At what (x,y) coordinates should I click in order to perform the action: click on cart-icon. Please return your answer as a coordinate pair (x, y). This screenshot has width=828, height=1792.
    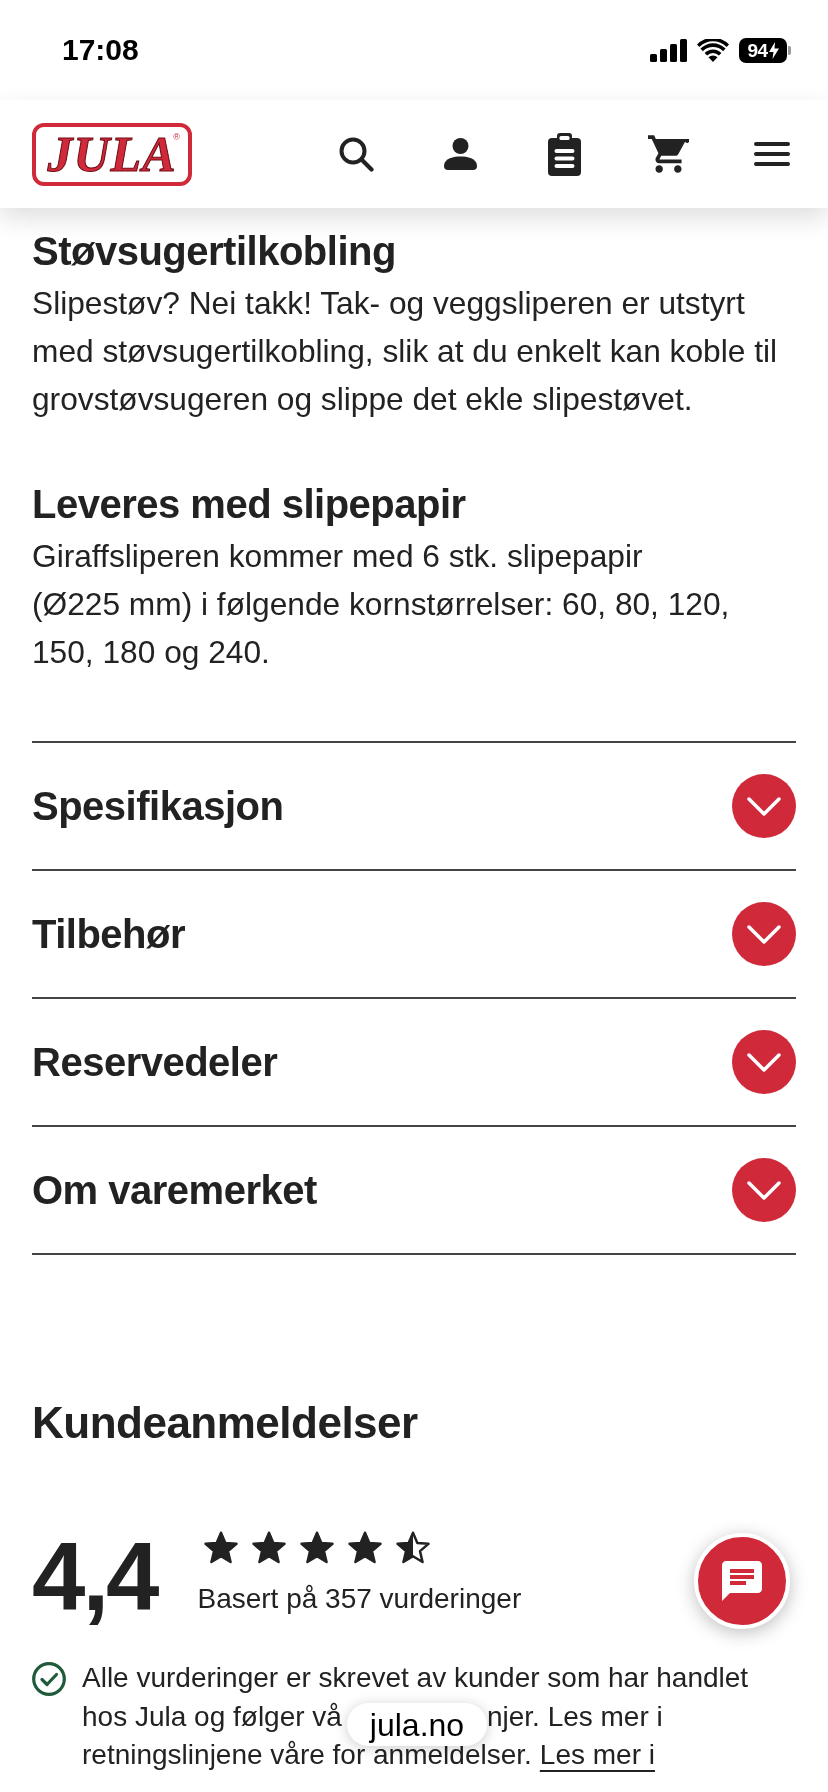
    Looking at the image, I should click on (668, 154).